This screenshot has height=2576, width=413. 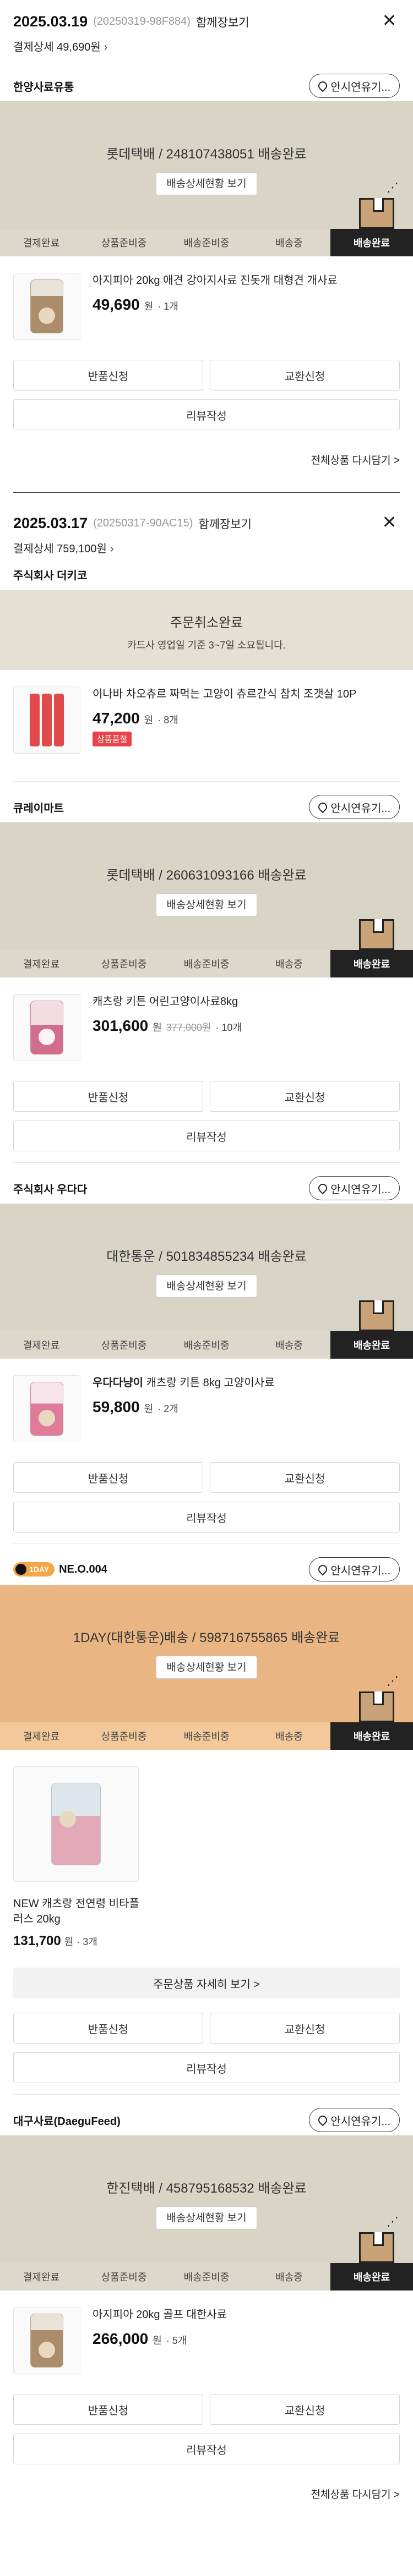 I want to click on product-quantity: · 5개, so click(x=176, y=2340).